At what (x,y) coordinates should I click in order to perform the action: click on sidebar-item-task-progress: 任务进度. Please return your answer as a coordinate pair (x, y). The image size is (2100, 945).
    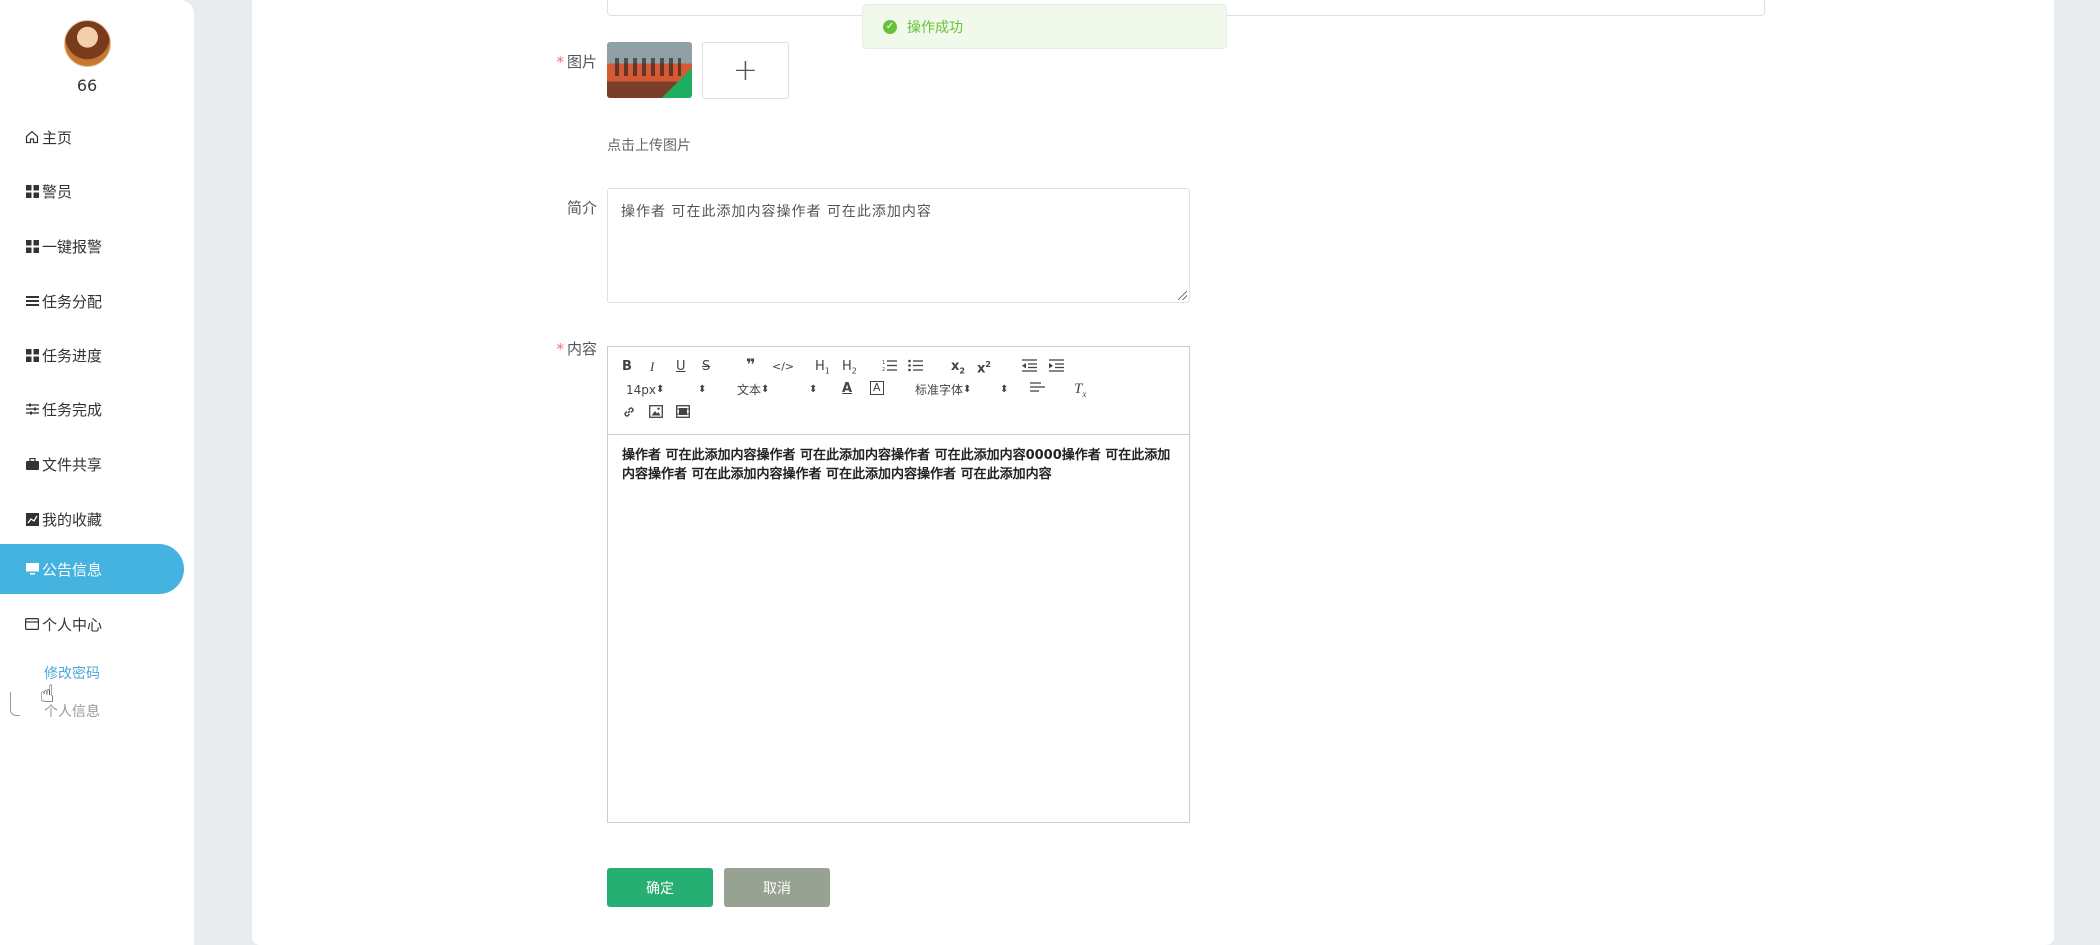
    Looking at the image, I should click on (92, 355).